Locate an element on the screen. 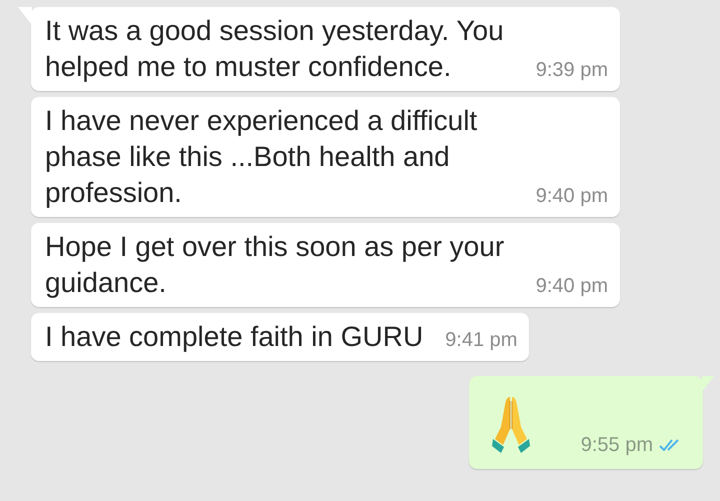  message-time: 9:39 pm is located at coordinates (572, 70).